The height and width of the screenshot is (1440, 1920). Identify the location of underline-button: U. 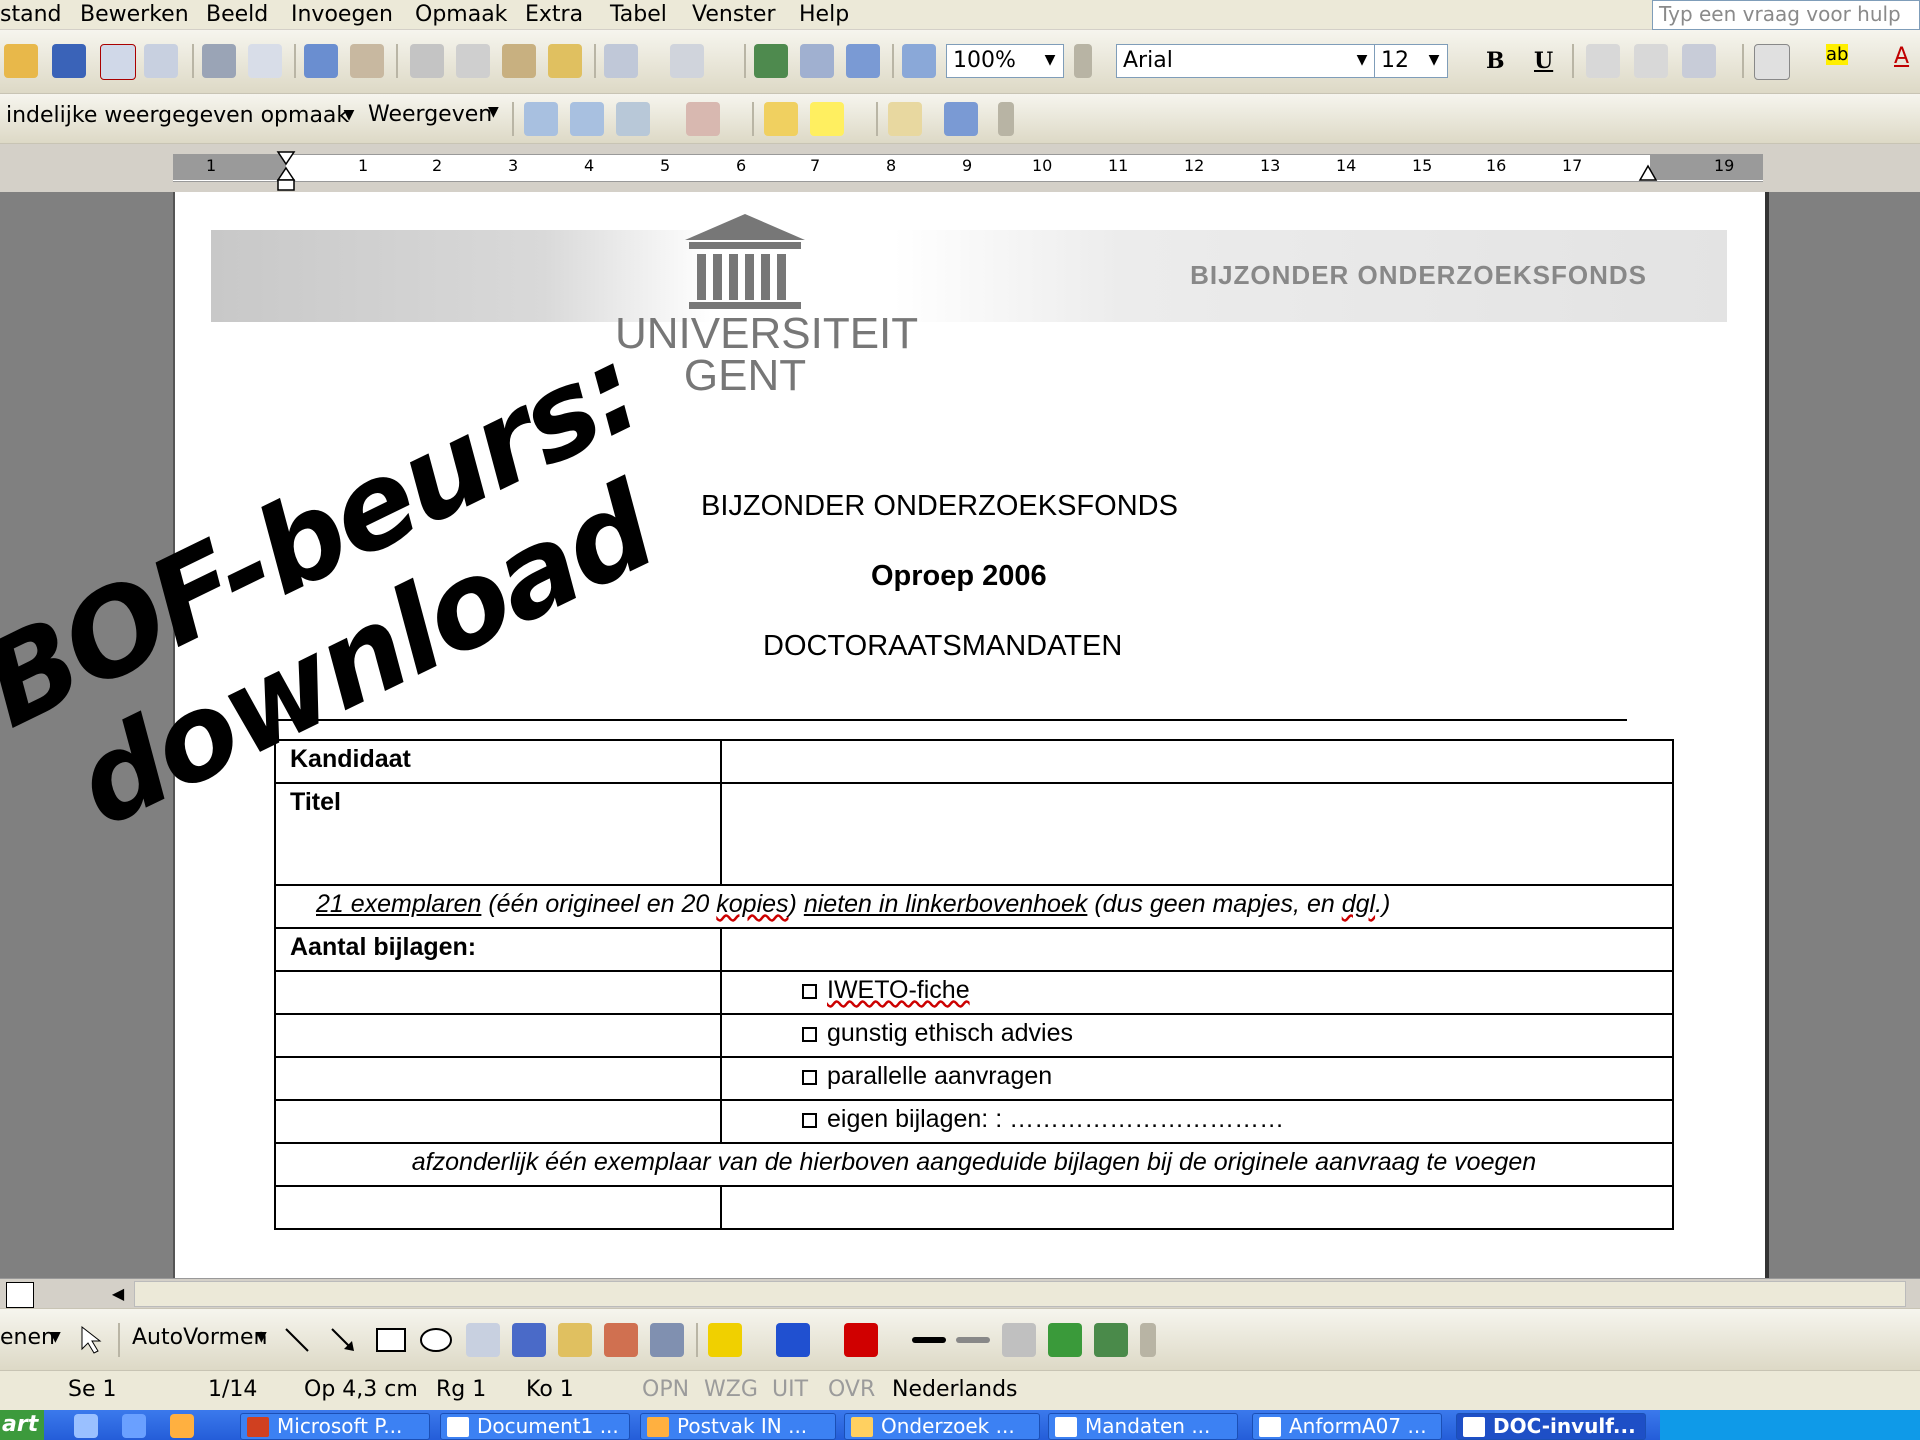
(1543, 61).